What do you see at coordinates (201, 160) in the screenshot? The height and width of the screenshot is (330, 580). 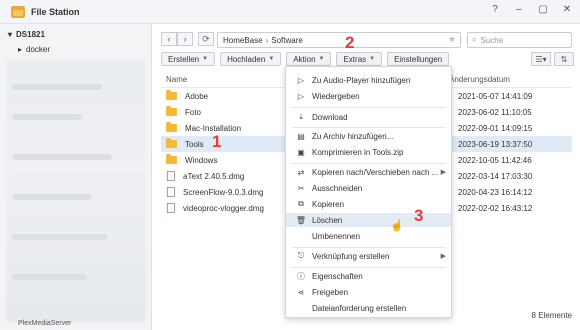 I see `file-name: Windows` at bounding box center [201, 160].